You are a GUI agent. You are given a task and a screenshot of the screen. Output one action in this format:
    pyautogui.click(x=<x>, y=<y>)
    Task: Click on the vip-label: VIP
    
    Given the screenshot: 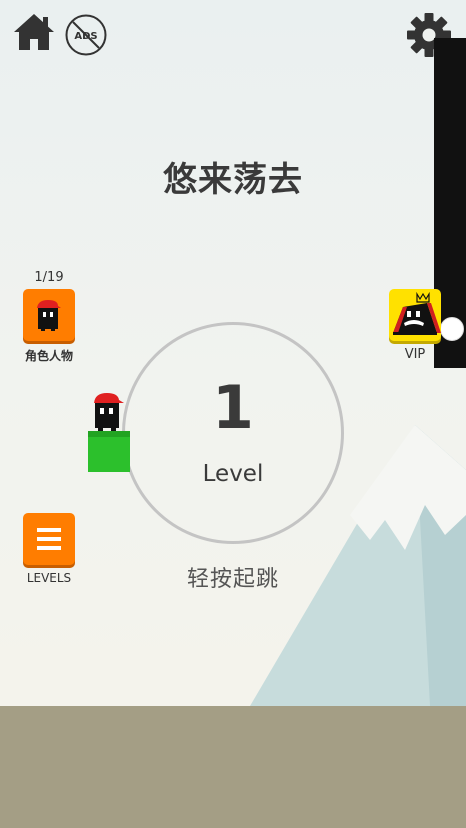 What is the action you would take?
    pyautogui.click(x=415, y=354)
    